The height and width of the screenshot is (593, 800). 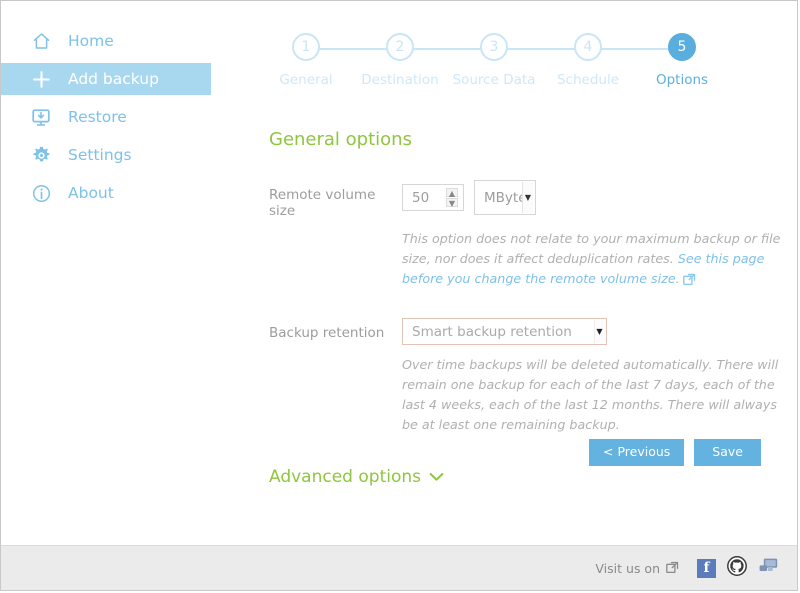 I want to click on spinner-arrows: ▲ ▼, so click(x=452, y=198).